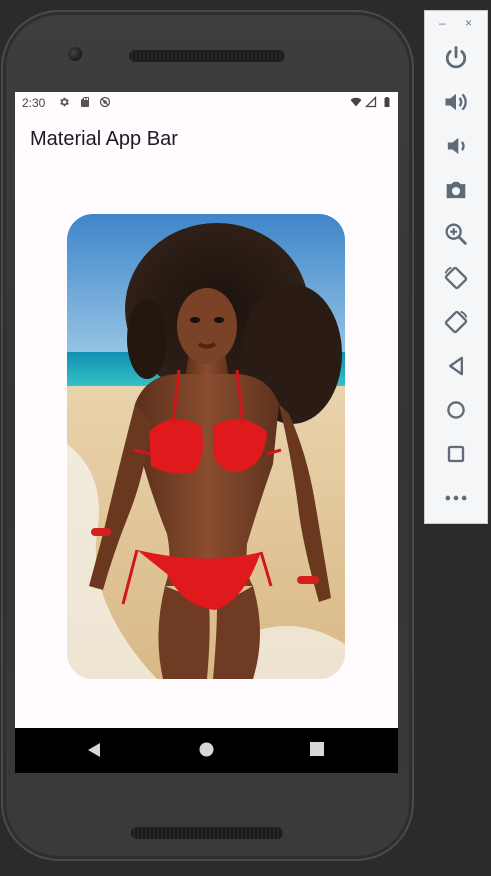  I want to click on rotate-right-button, so click(456, 322).